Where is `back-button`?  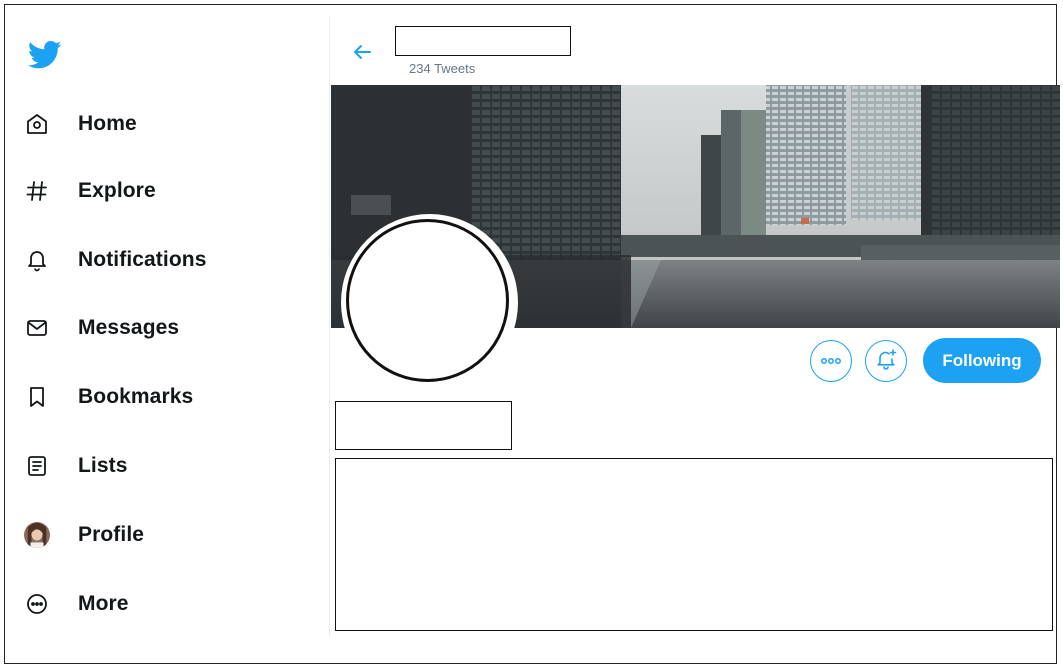
back-button is located at coordinates (362, 54).